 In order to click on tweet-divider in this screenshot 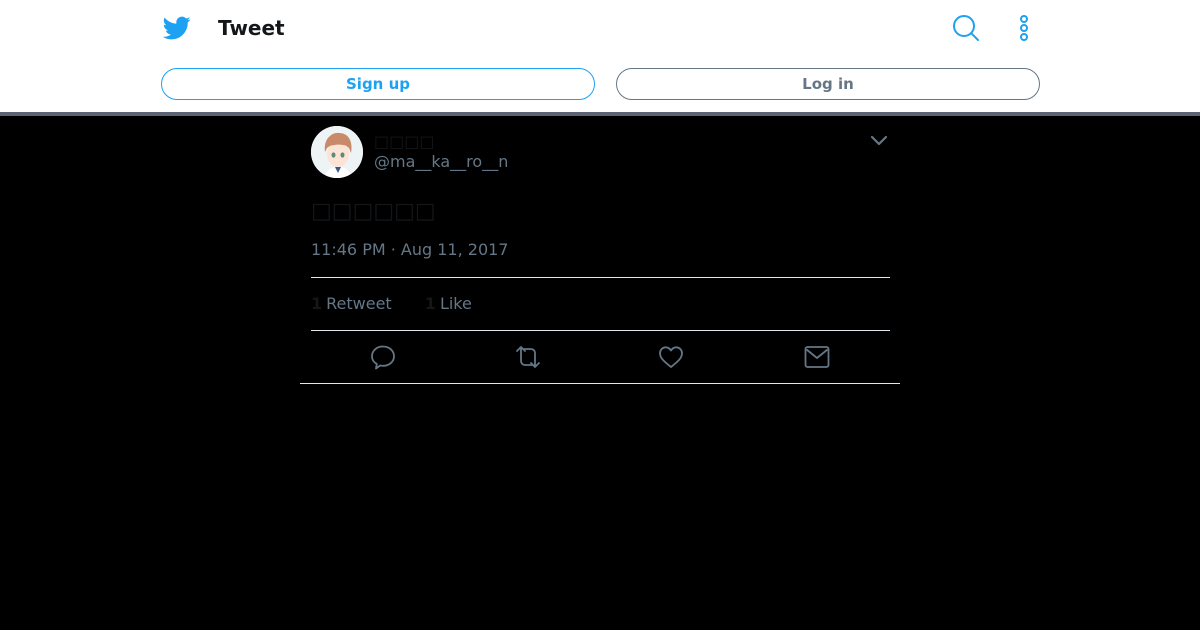, I will do `click(600, 383)`.